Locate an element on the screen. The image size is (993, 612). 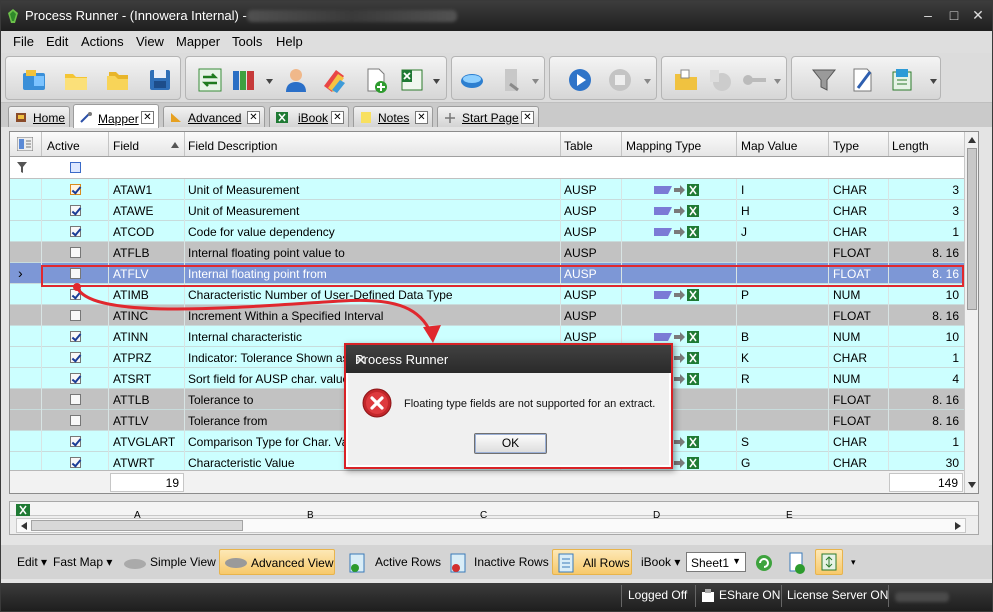
tab-start-page: Start Page ✕ is located at coordinates (488, 116).